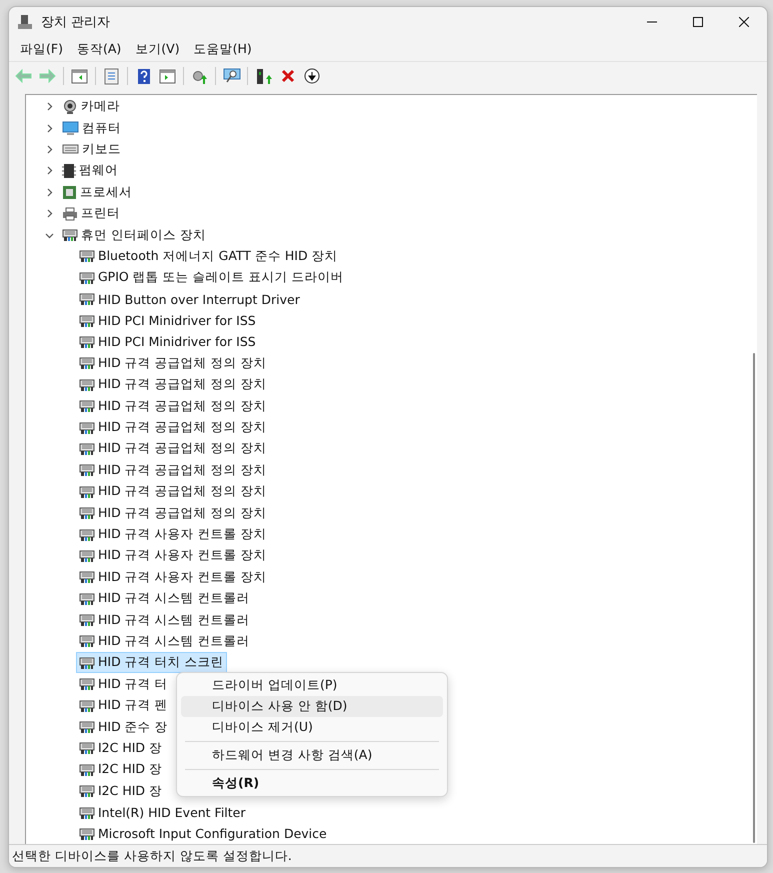 The width and height of the screenshot is (773, 873). What do you see at coordinates (97, 192) in the screenshot?
I see `tree-item: 프로세서` at bounding box center [97, 192].